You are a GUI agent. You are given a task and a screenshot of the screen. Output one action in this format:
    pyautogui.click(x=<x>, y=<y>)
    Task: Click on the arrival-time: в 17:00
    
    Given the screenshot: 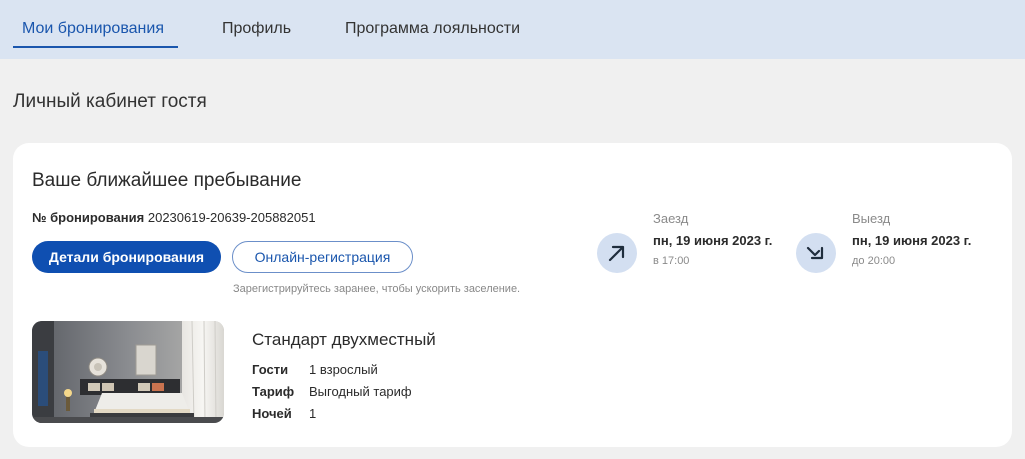 What is the action you would take?
    pyautogui.click(x=671, y=261)
    